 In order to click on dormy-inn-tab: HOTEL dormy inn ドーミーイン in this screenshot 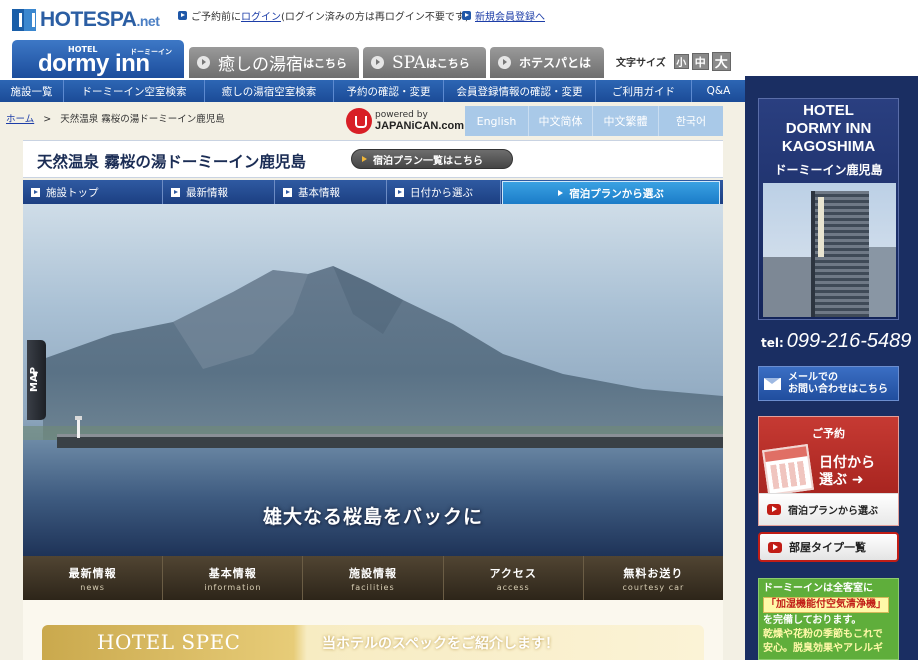, I will do `click(98, 59)`.